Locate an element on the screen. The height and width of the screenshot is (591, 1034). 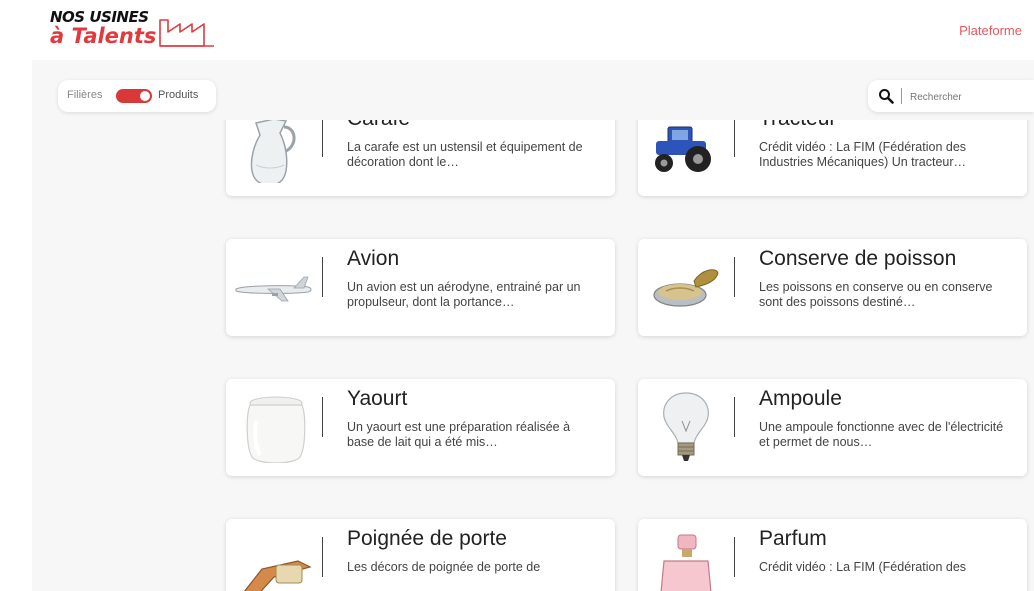
card-title: Conserve de poisson is located at coordinates (858, 258).